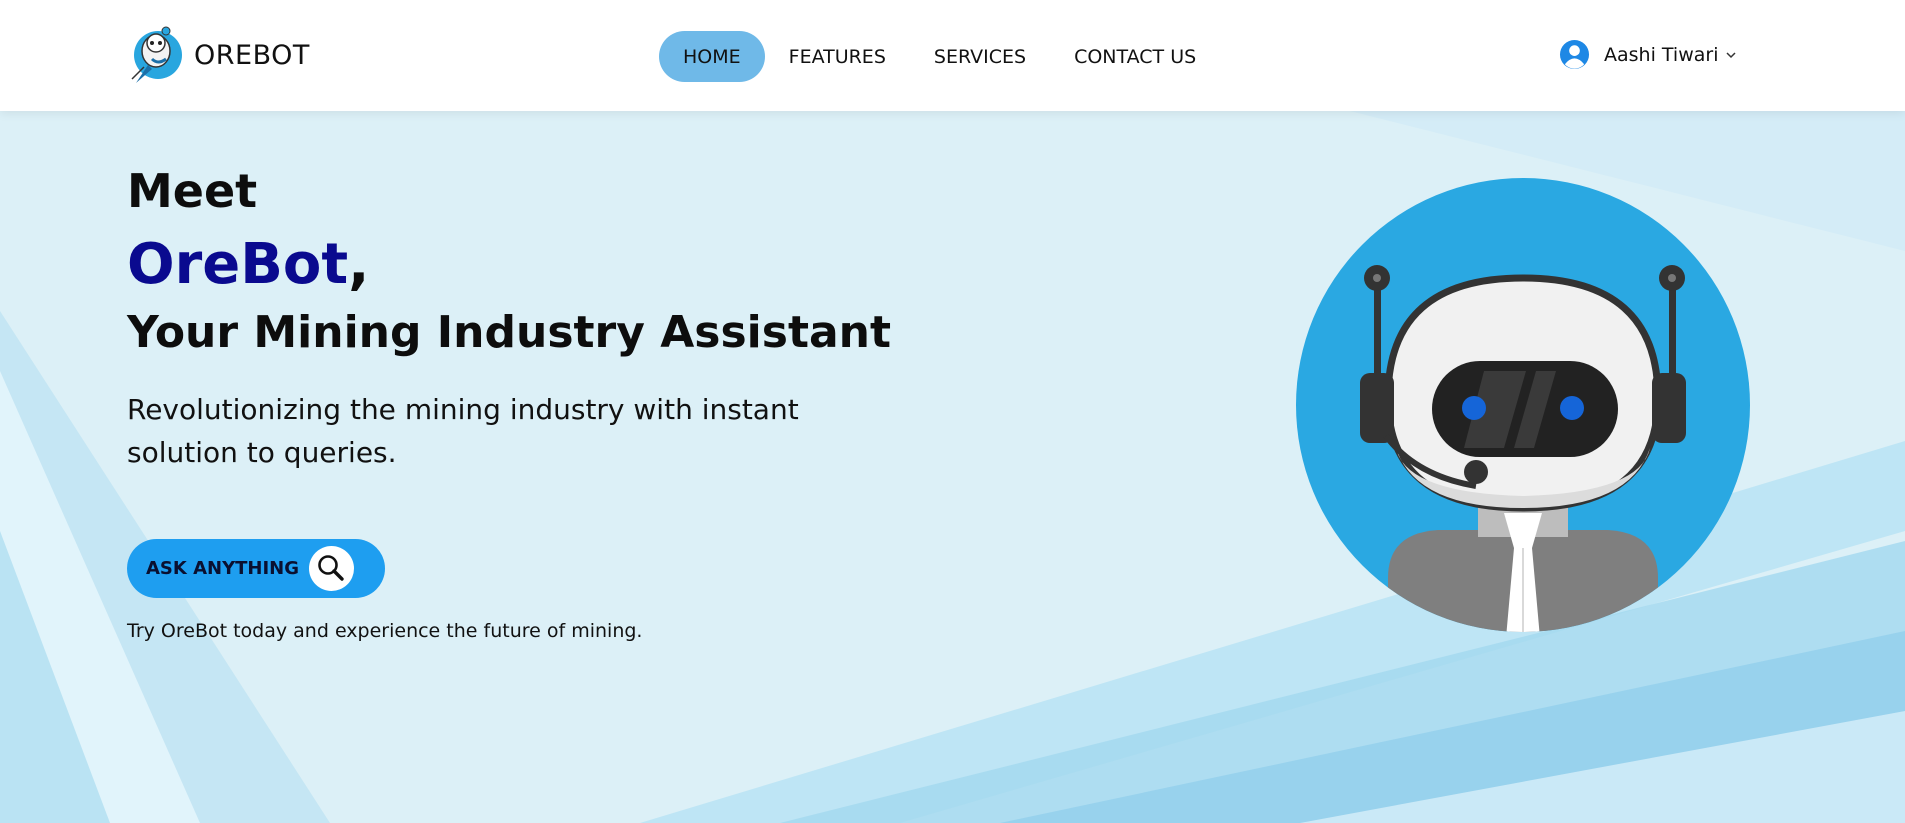 The width and height of the screenshot is (1905, 823). I want to click on nav-services: SERVICES, so click(980, 56).